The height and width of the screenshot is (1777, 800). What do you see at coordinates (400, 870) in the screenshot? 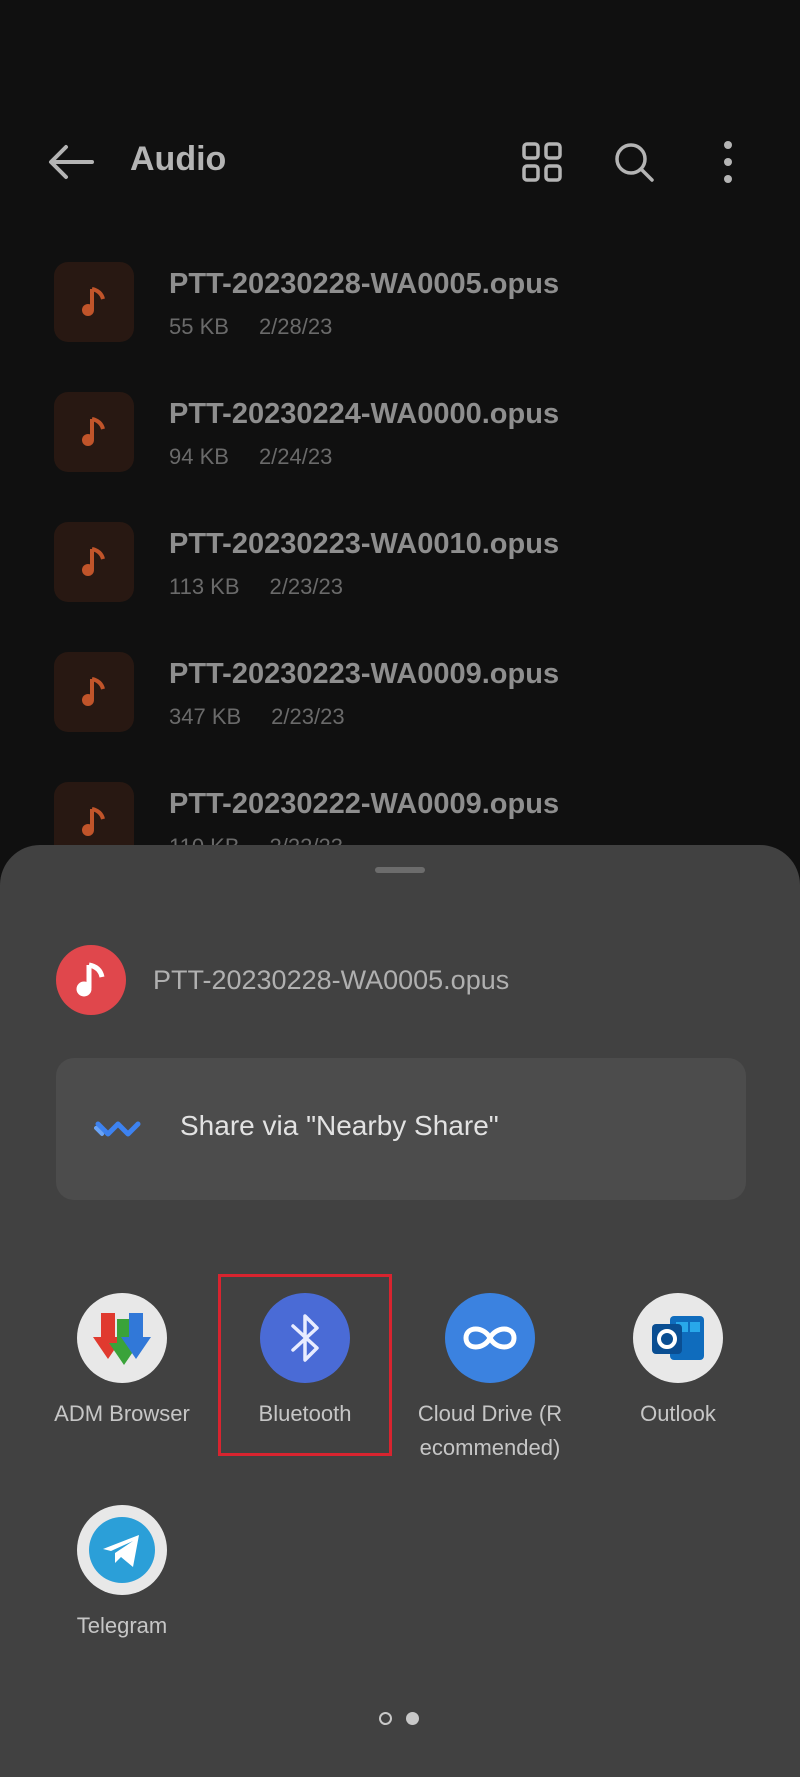
I see `drag-handle` at bounding box center [400, 870].